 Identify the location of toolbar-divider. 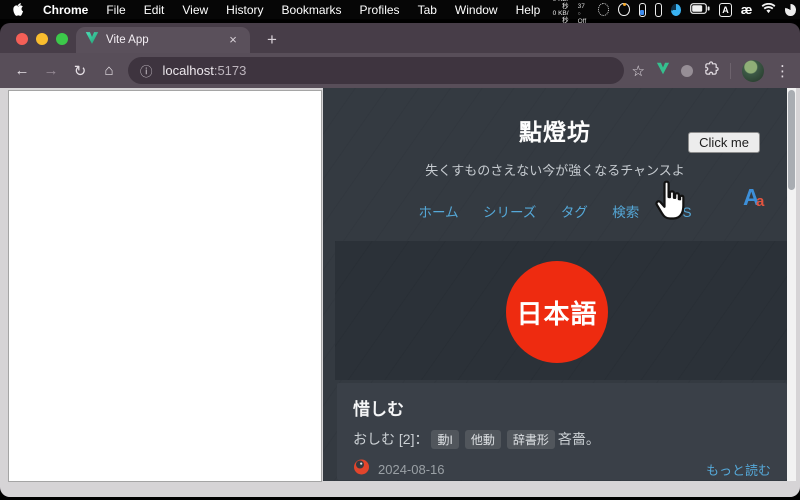
(730, 70).